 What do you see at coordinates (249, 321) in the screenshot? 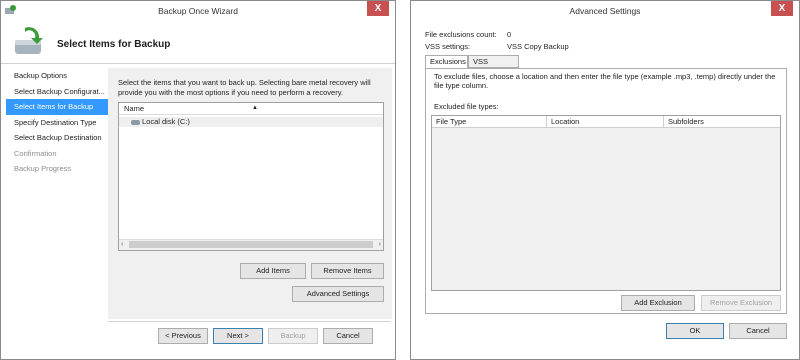
I see `footer-divider` at bounding box center [249, 321].